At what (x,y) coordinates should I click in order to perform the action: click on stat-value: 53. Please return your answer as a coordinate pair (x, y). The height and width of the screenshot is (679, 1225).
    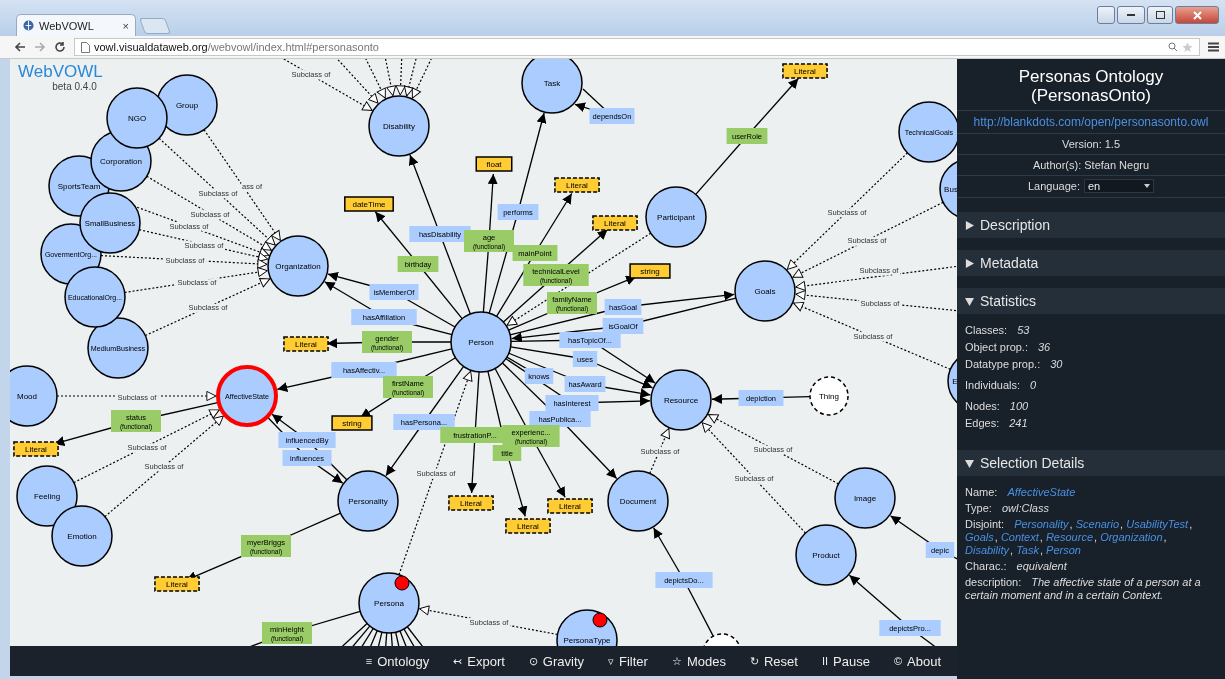
    Looking at the image, I should click on (1023, 330).